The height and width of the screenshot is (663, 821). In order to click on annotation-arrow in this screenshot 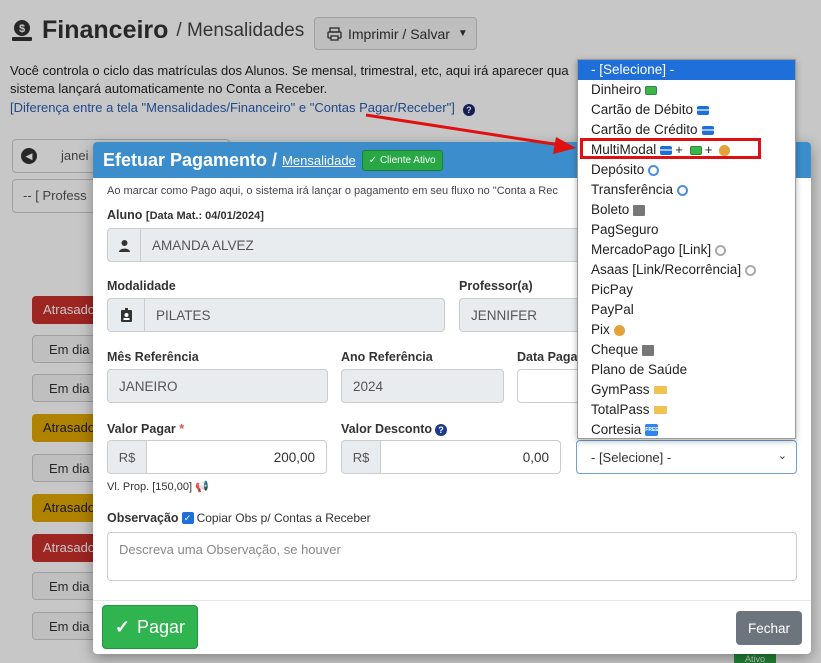, I will do `click(470, 133)`.